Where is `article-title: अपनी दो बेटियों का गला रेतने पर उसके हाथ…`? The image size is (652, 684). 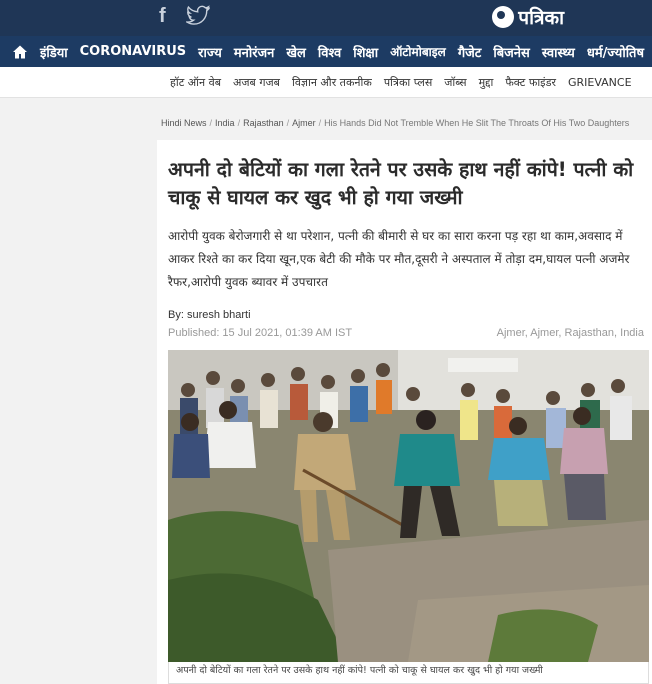 article-title: अपनी दो बेटियों का गला रेतने पर उसके हाथ… is located at coordinates (401, 183).